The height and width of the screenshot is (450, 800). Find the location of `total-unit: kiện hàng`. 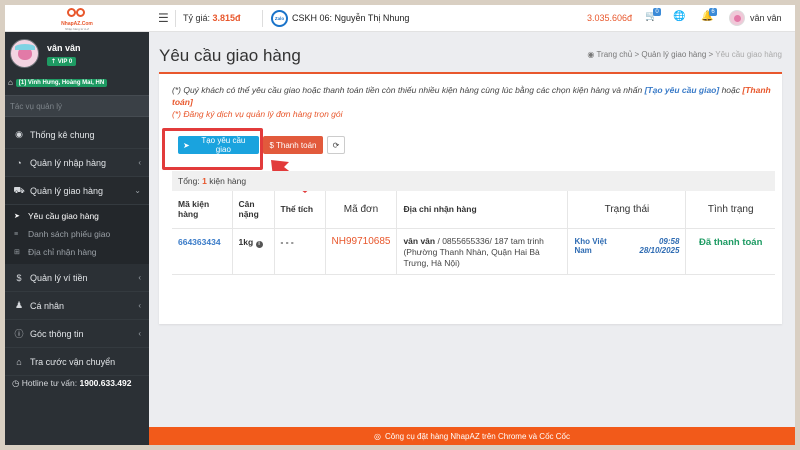

total-unit: kiện hàng is located at coordinates (228, 181).